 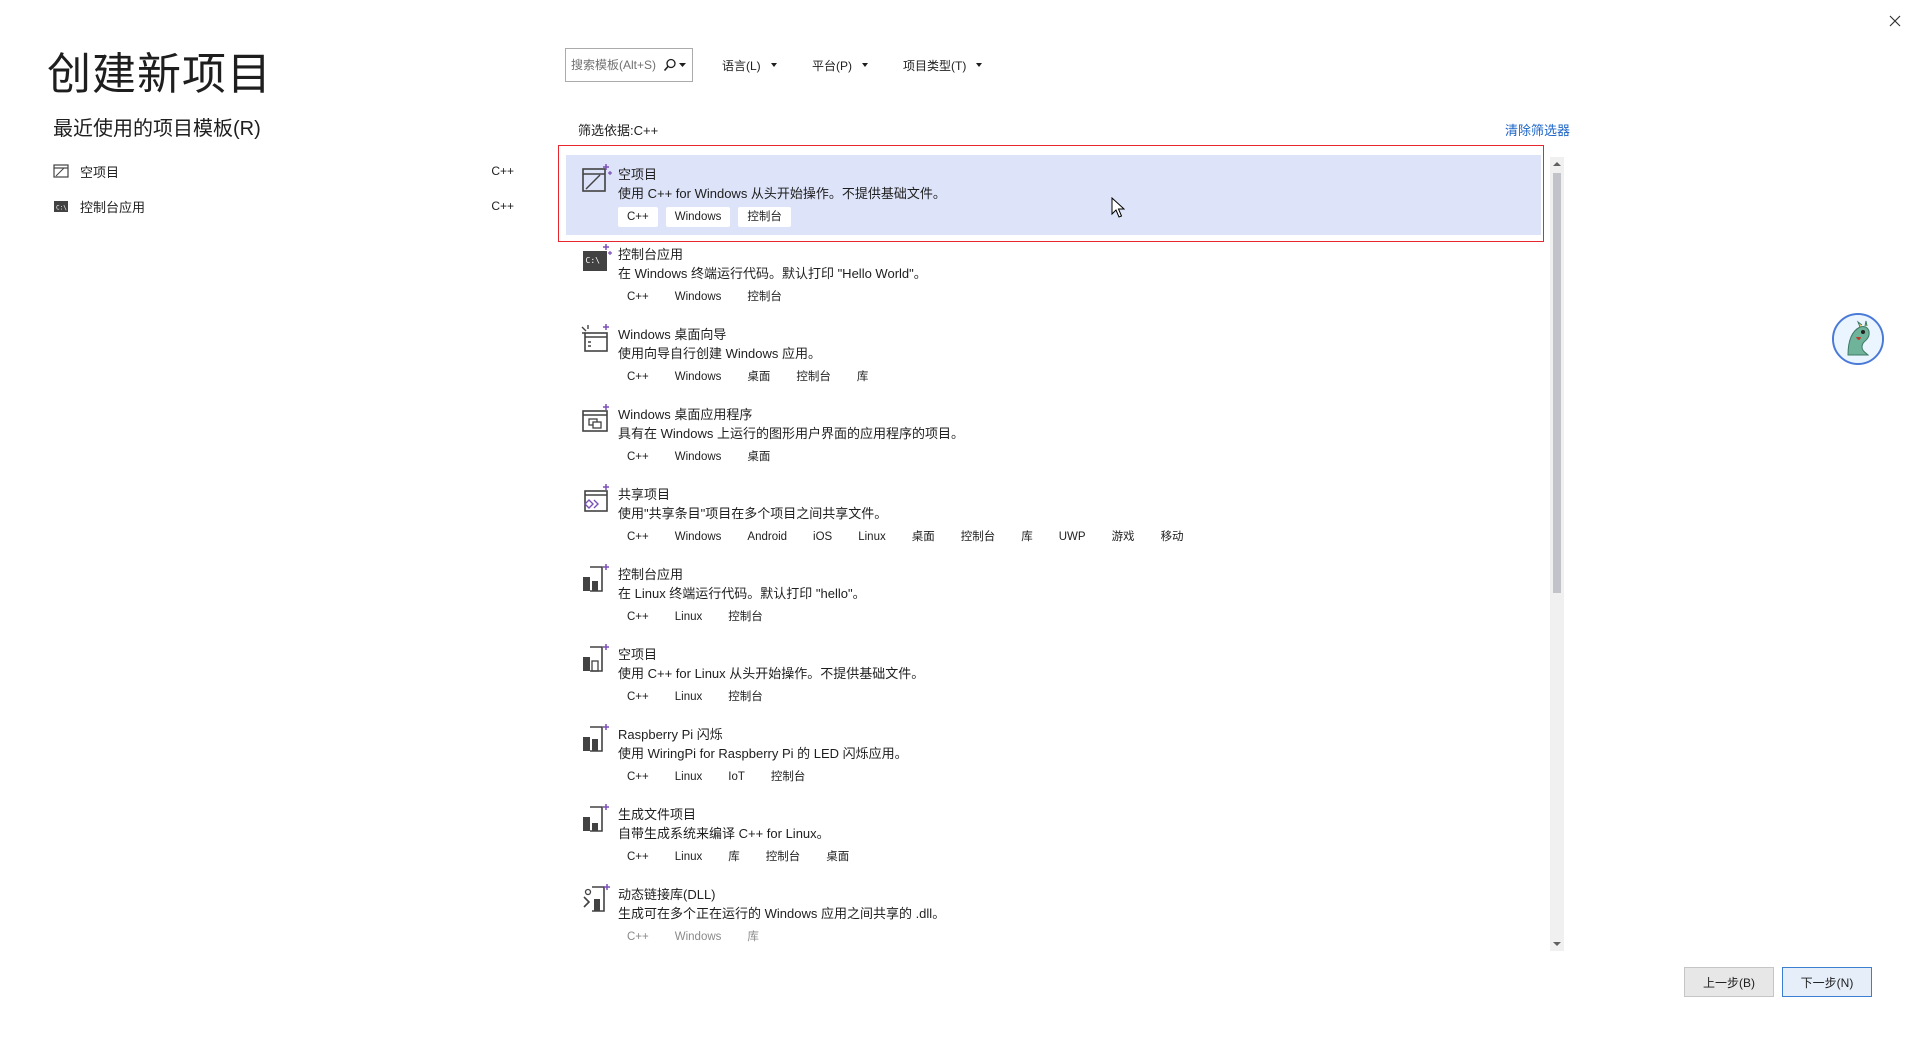 I want to click on template-tags: C++ Windows 库, so click(x=693, y=937).